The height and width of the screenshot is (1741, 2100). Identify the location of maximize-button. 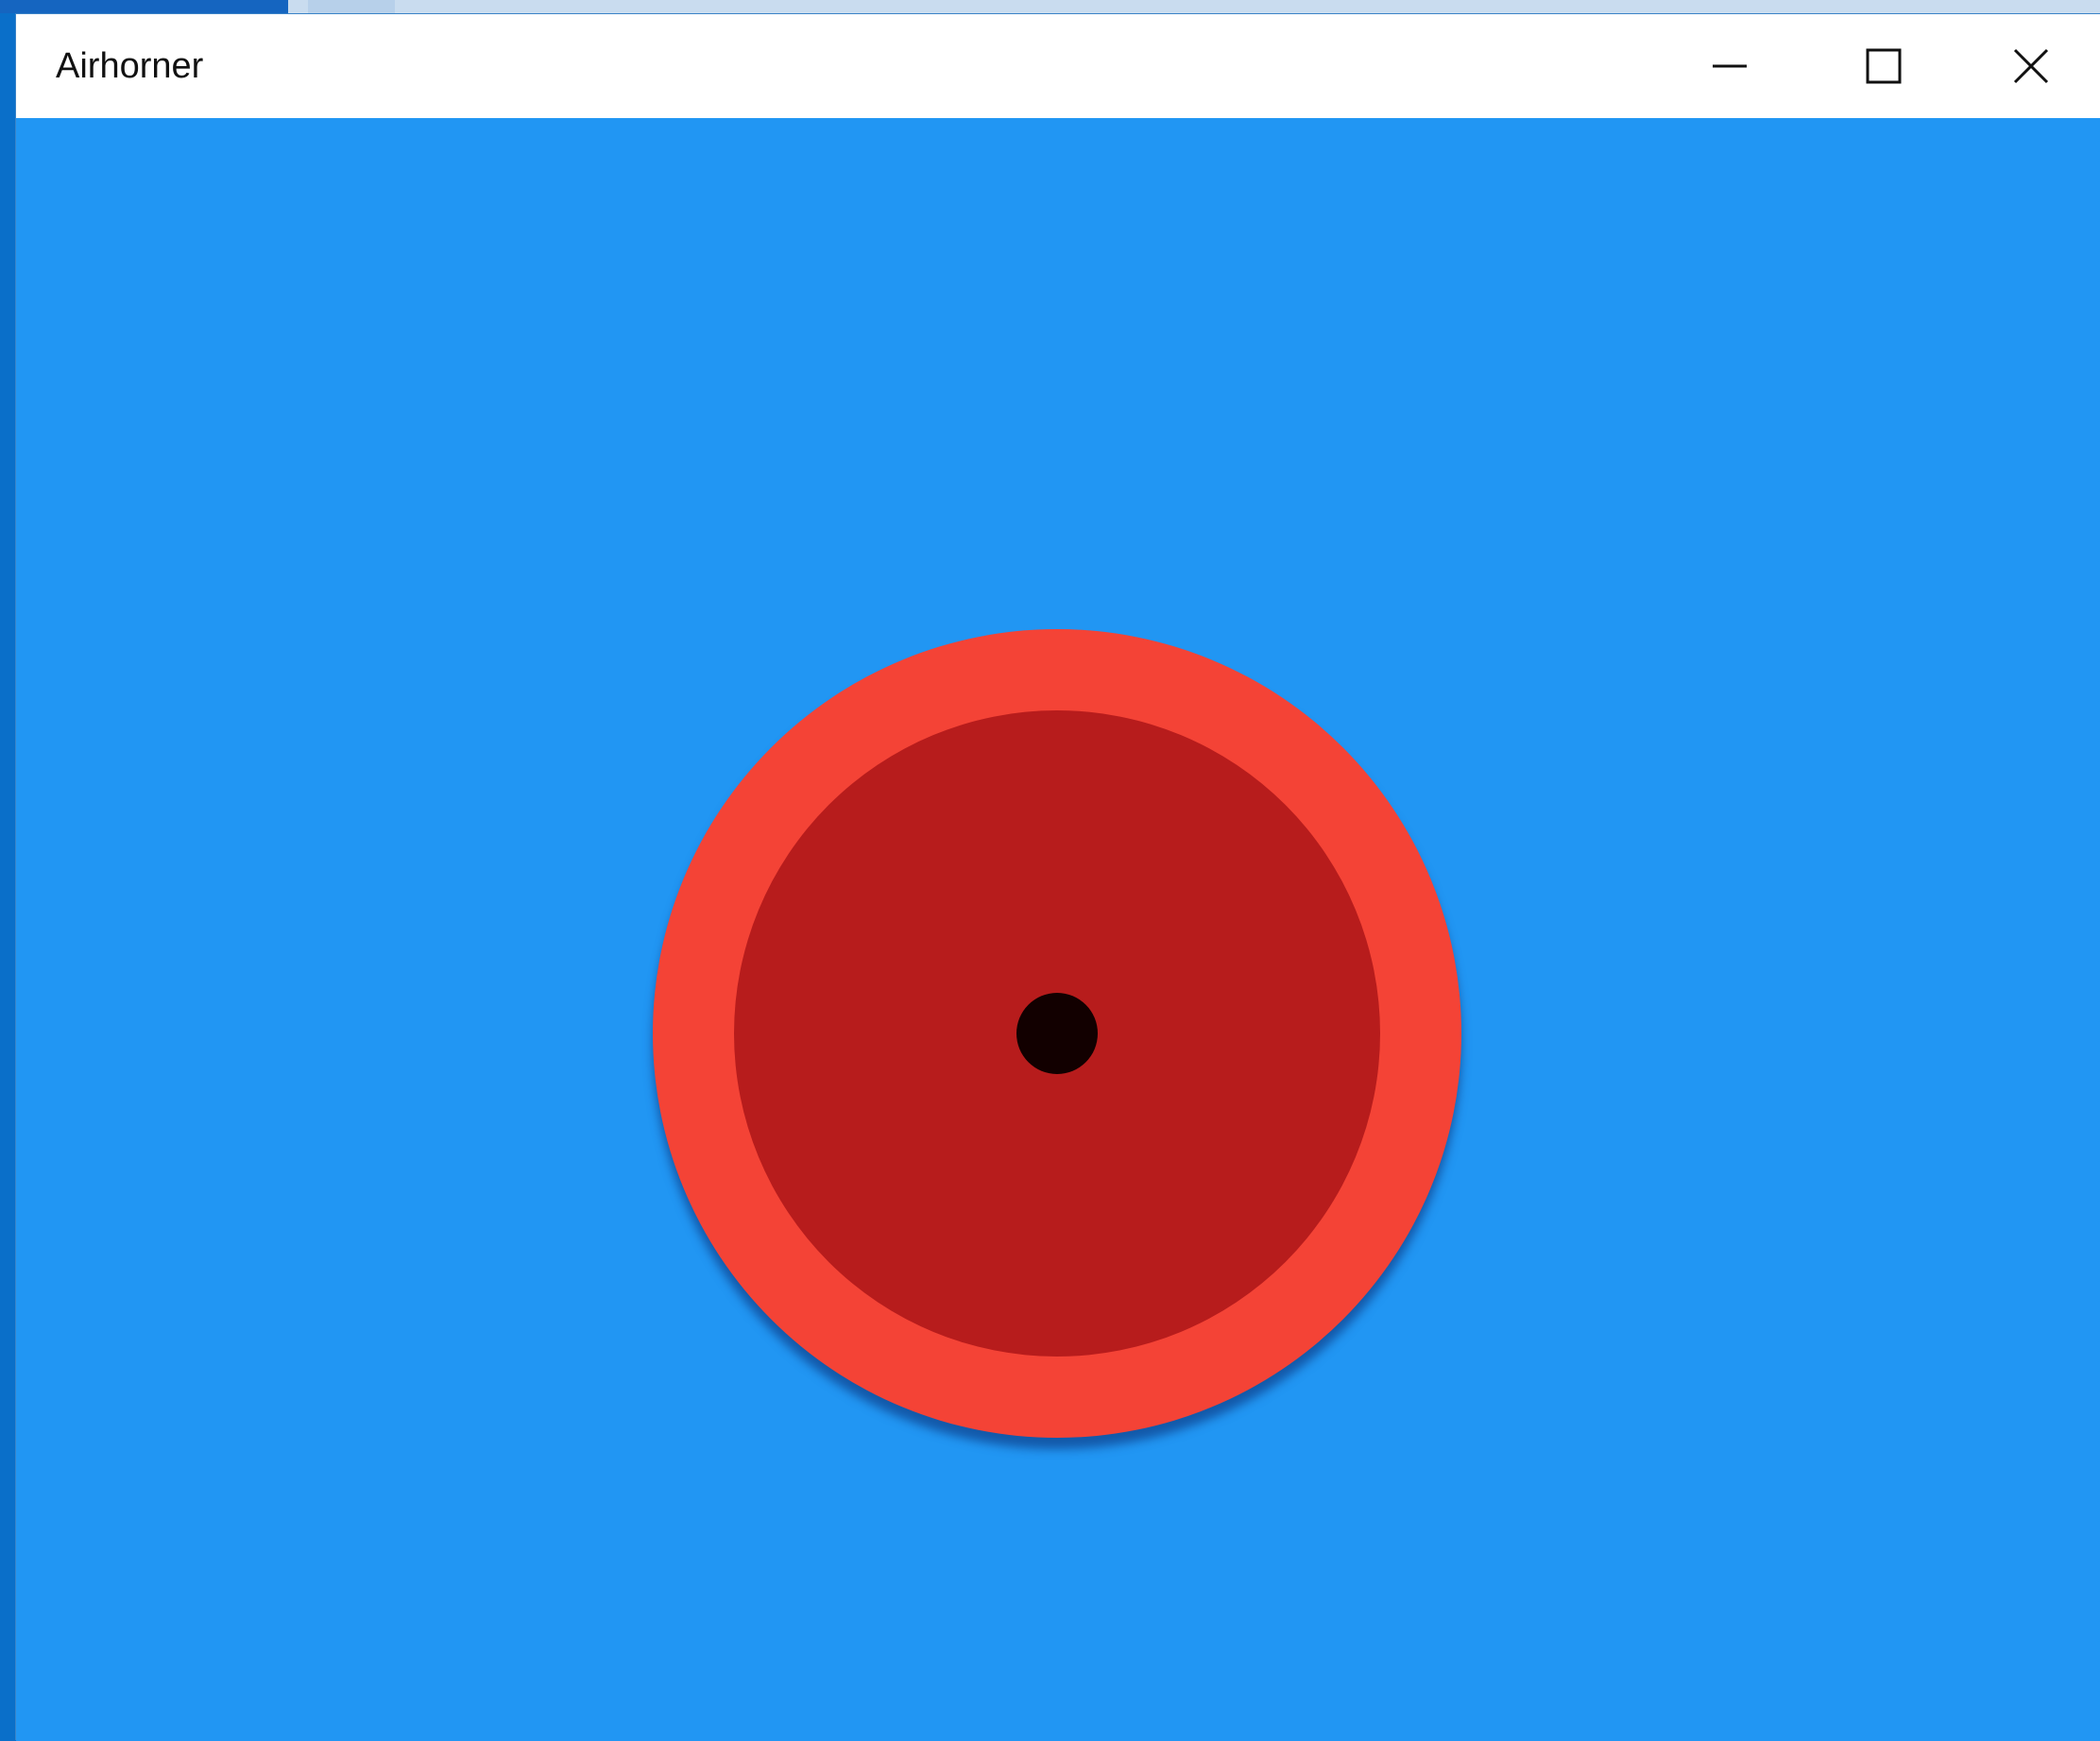
(1883, 66).